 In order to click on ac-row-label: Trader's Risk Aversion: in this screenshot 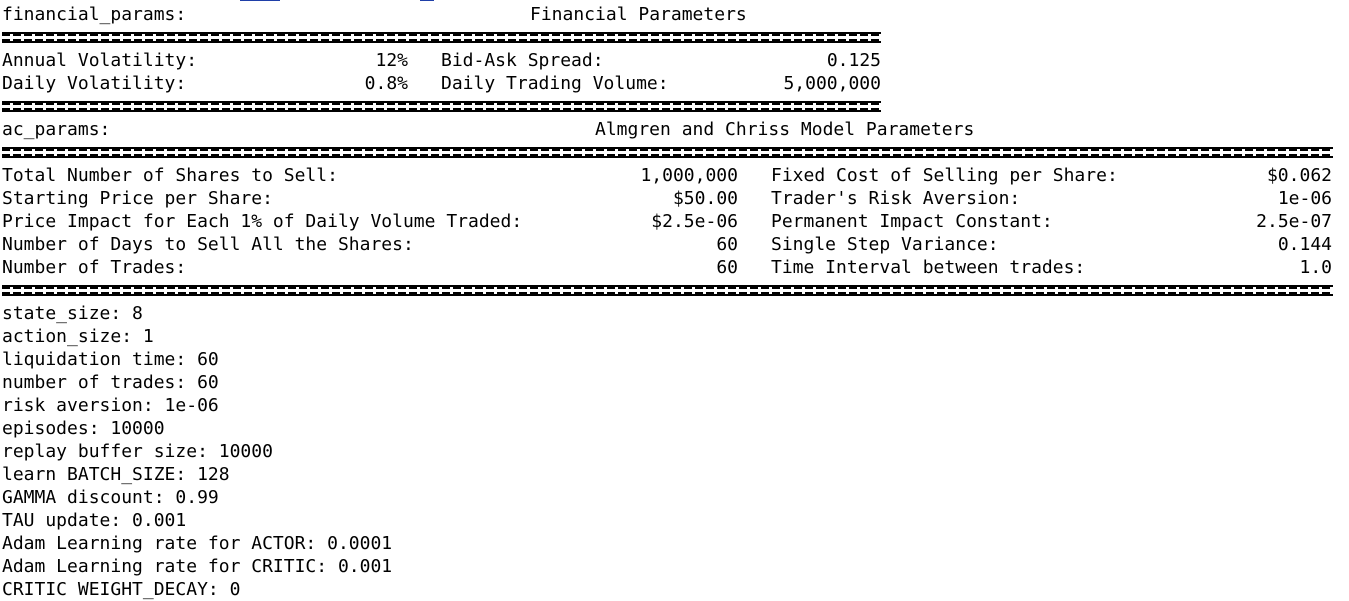, I will do `click(896, 198)`.